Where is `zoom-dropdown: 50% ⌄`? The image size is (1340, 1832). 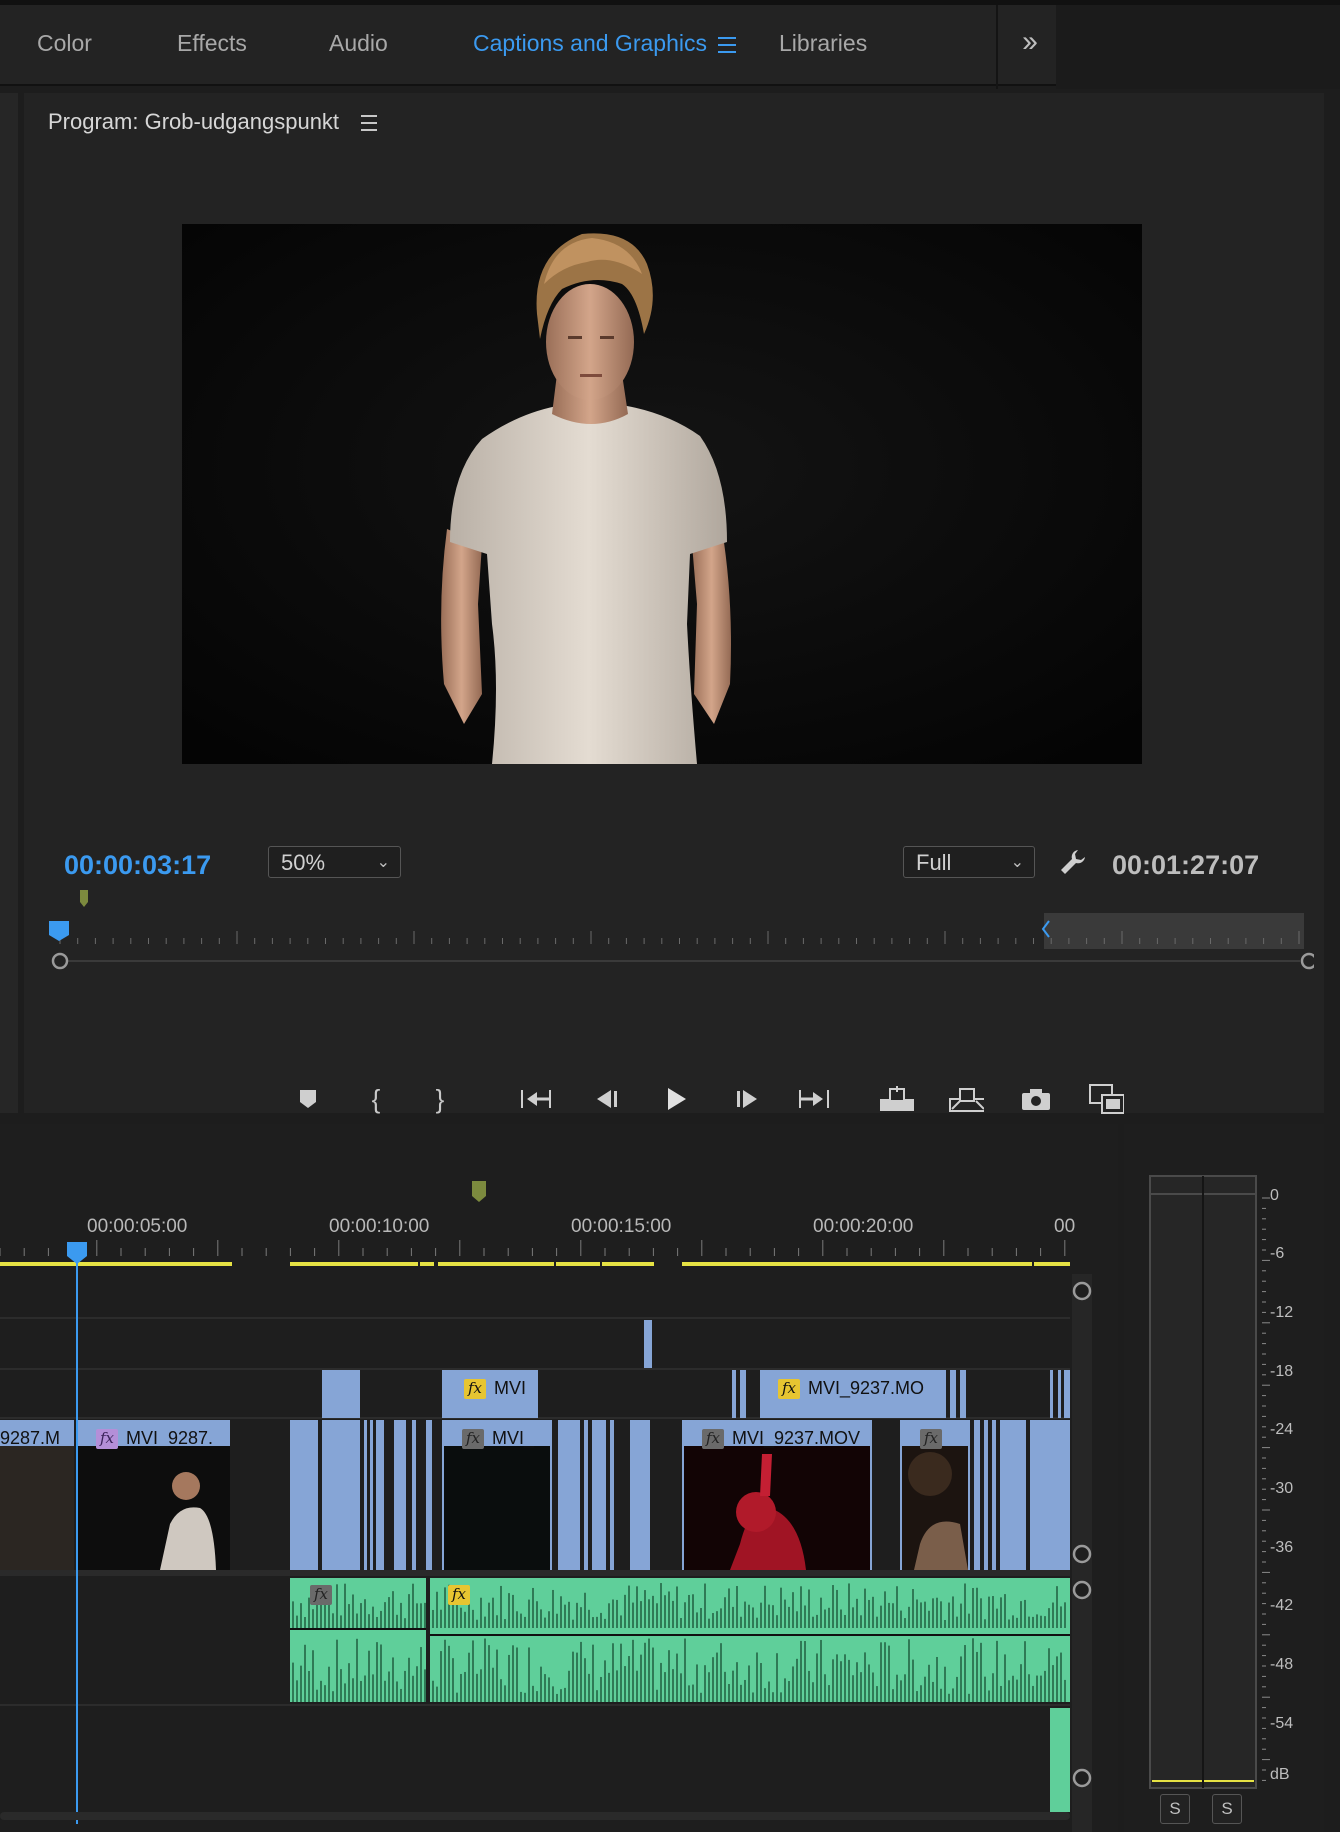
zoom-dropdown: 50% ⌄ is located at coordinates (334, 862).